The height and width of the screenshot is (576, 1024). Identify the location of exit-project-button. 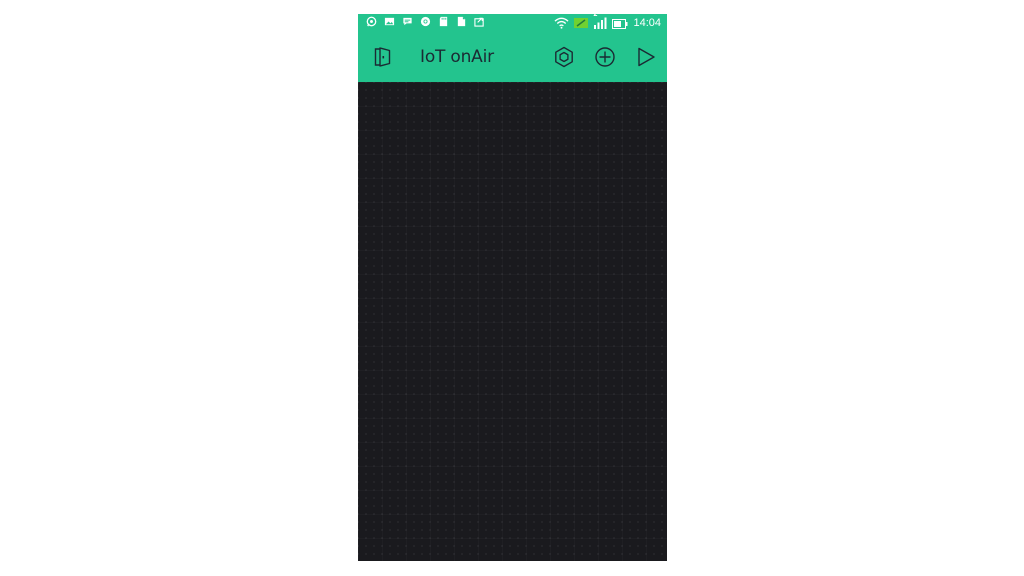
(383, 57).